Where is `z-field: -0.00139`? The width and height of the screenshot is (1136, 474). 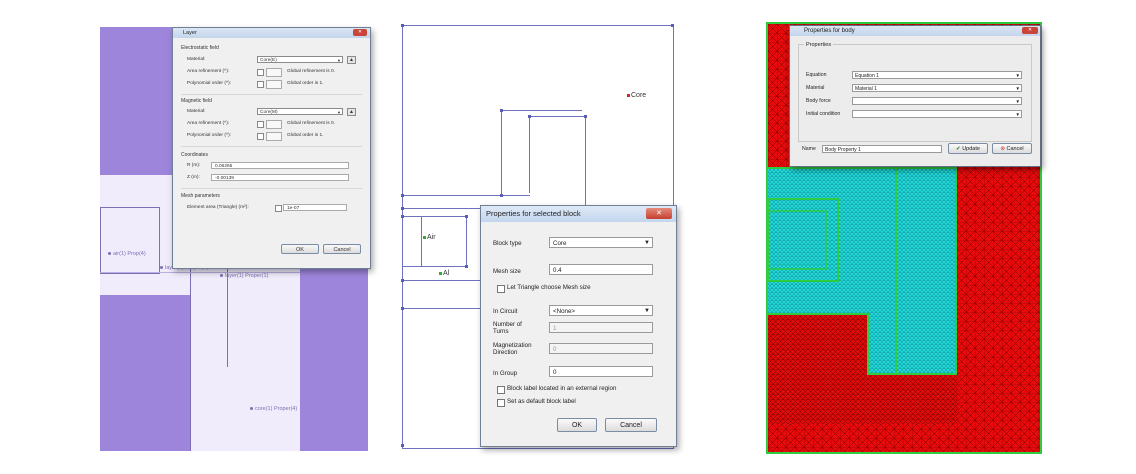 z-field: -0.00139 is located at coordinates (280, 177).